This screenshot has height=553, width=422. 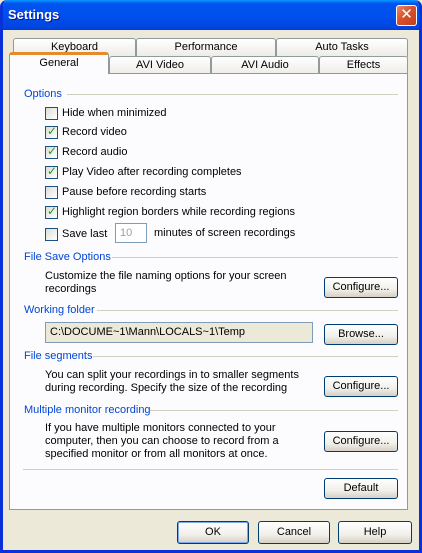 I want to click on record-audio-checkbox: ✓ Record audio, so click(x=86, y=151).